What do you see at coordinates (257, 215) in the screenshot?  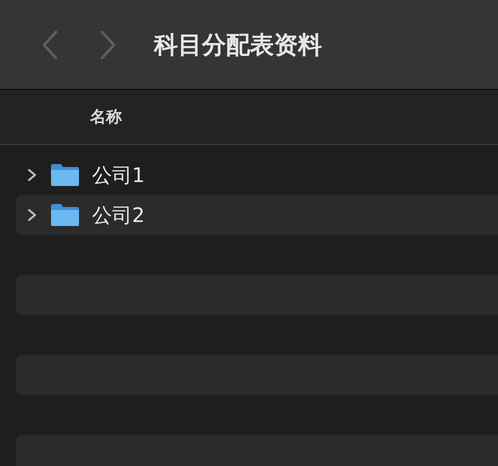 I see `file-row: 公司2` at bounding box center [257, 215].